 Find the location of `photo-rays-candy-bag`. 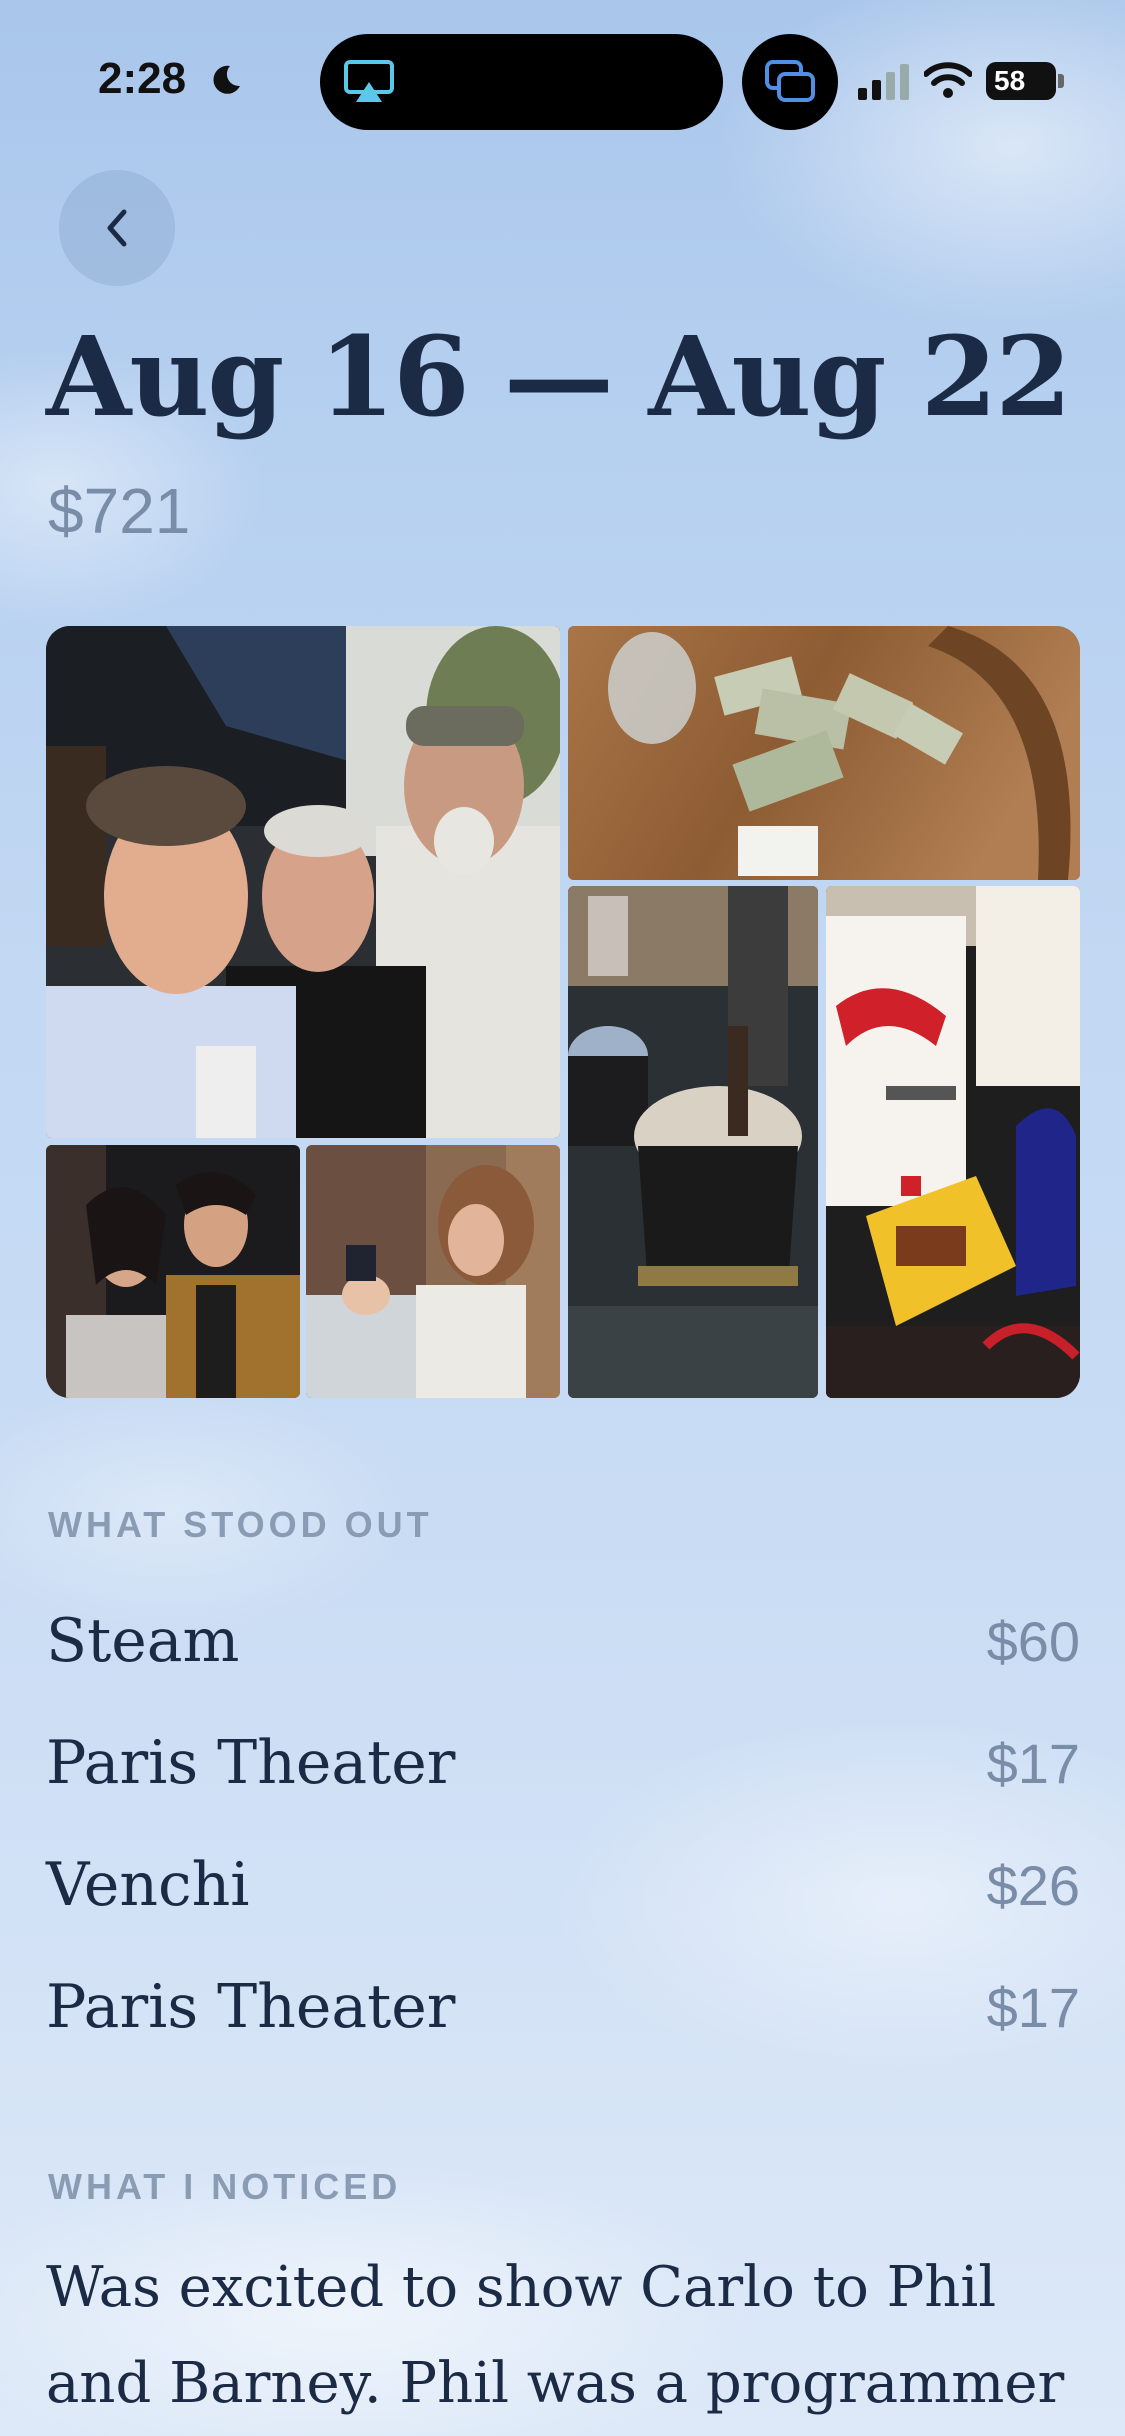

photo-rays-candy-bag is located at coordinates (953, 1142).